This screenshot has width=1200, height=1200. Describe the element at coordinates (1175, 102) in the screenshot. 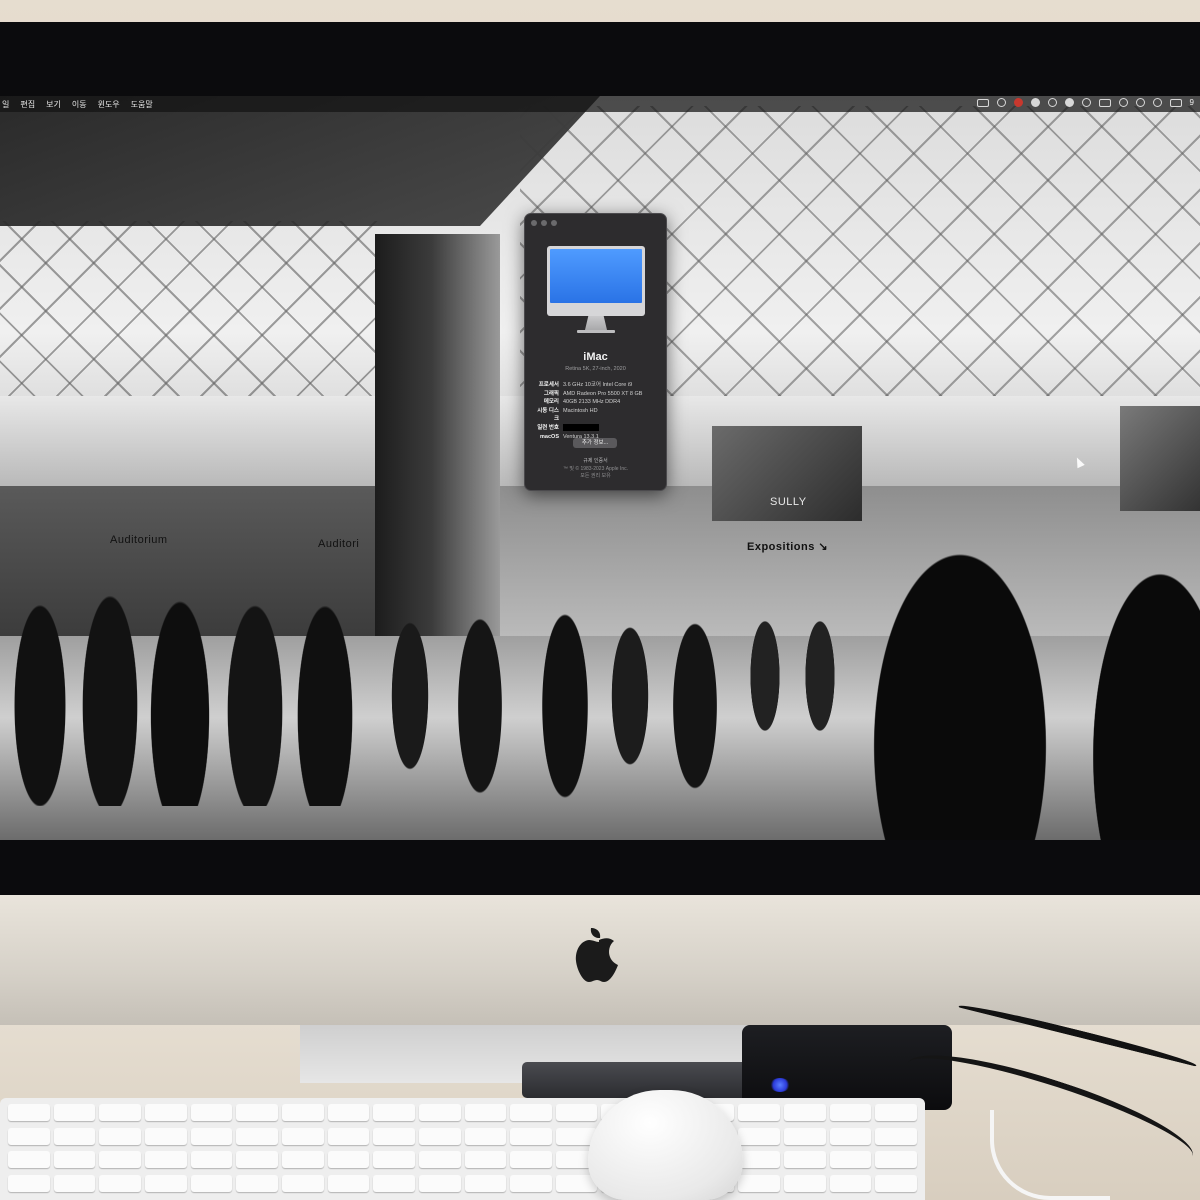

I see `control-center-icon` at that location.